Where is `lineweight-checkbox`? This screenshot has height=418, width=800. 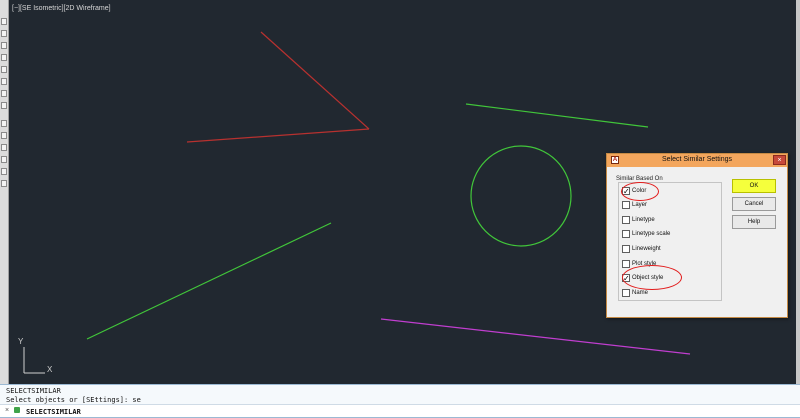
lineweight-checkbox is located at coordinates (626, 249).